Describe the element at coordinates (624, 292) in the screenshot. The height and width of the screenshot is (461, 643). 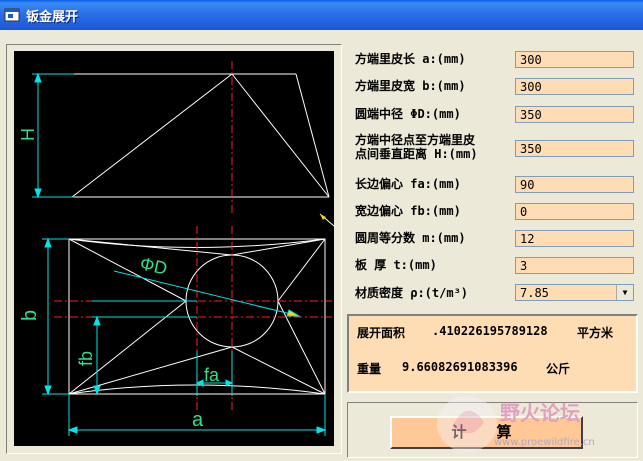
I see `chevron-down-icon: ▼` at that location.